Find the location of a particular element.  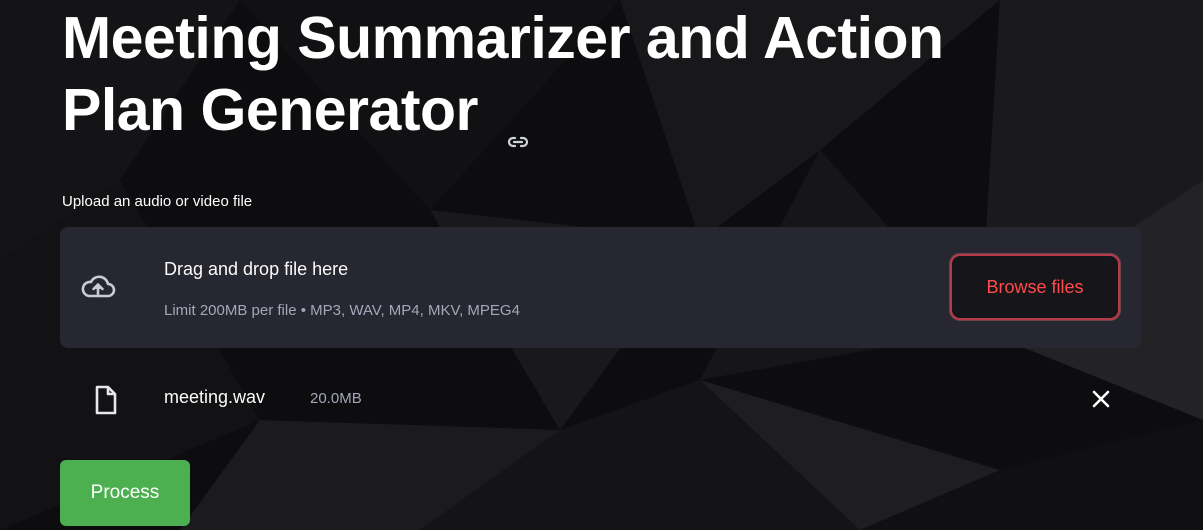

uploader-label: Upload an audio or video file is located at coordinates (157, 201).